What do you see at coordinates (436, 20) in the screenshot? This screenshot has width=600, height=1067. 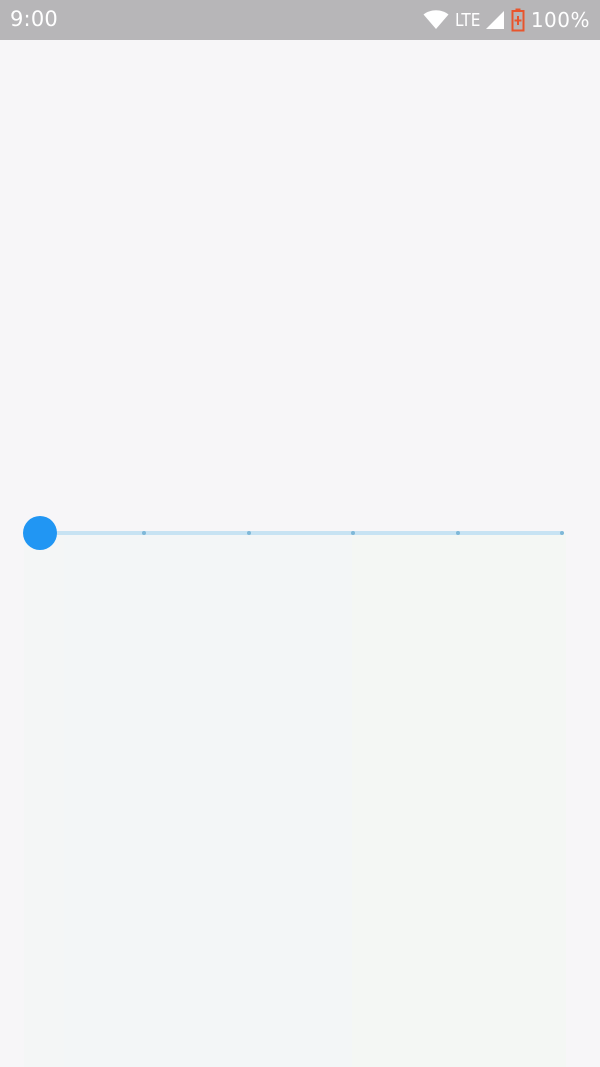 I see `wifi-icon` at bounding box center [436, 20].